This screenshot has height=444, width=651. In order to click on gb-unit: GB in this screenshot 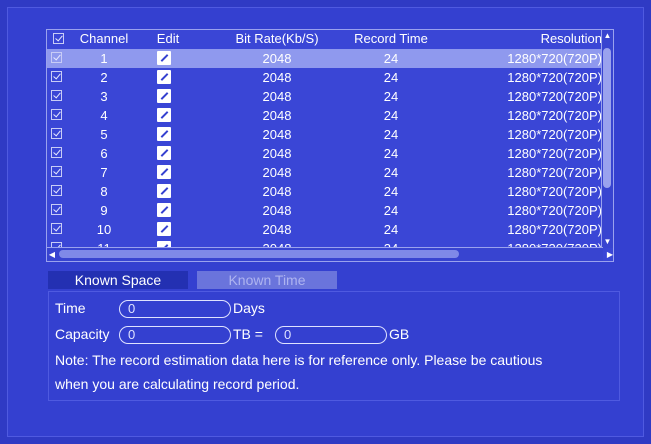, I will do `click(399, 334)`.